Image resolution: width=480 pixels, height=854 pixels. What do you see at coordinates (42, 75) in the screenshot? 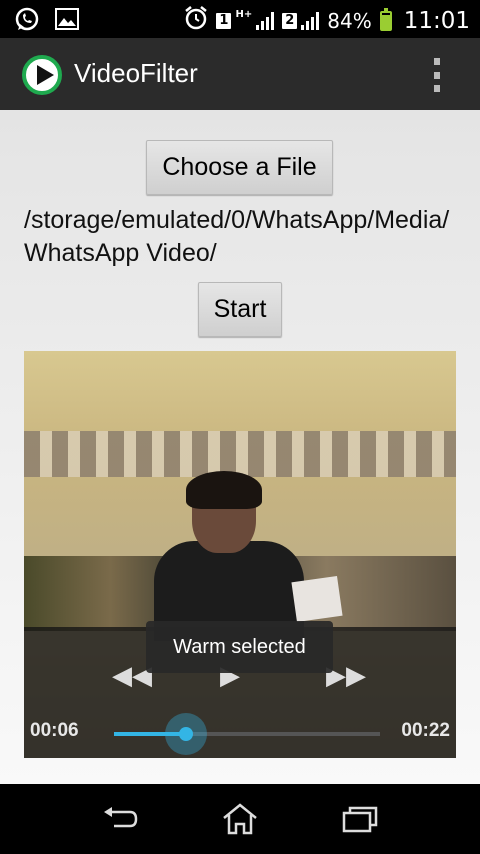
I see `play-logo-icon` at bounding box center [42, 75].